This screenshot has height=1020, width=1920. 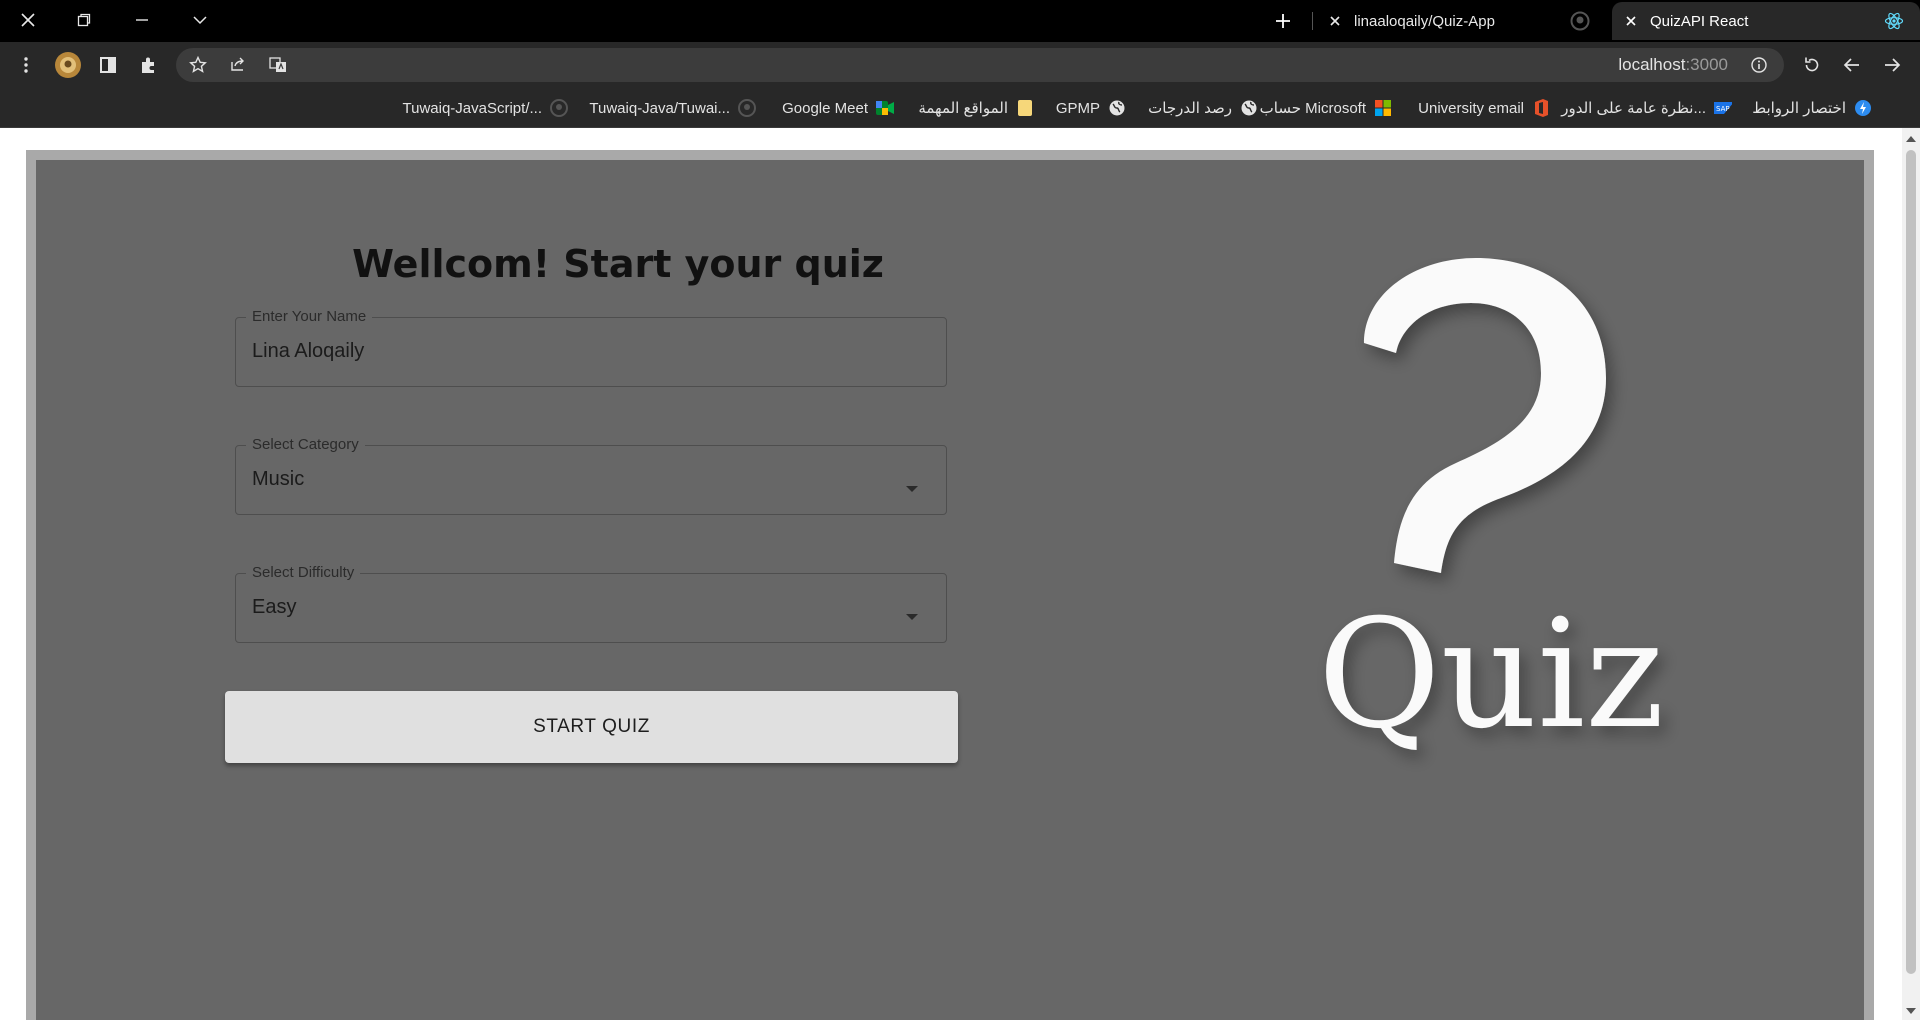 What do you see at coordinates (68, 65) in the screenshot?
I see `profile-avatar` at bounding box center [68, 65].